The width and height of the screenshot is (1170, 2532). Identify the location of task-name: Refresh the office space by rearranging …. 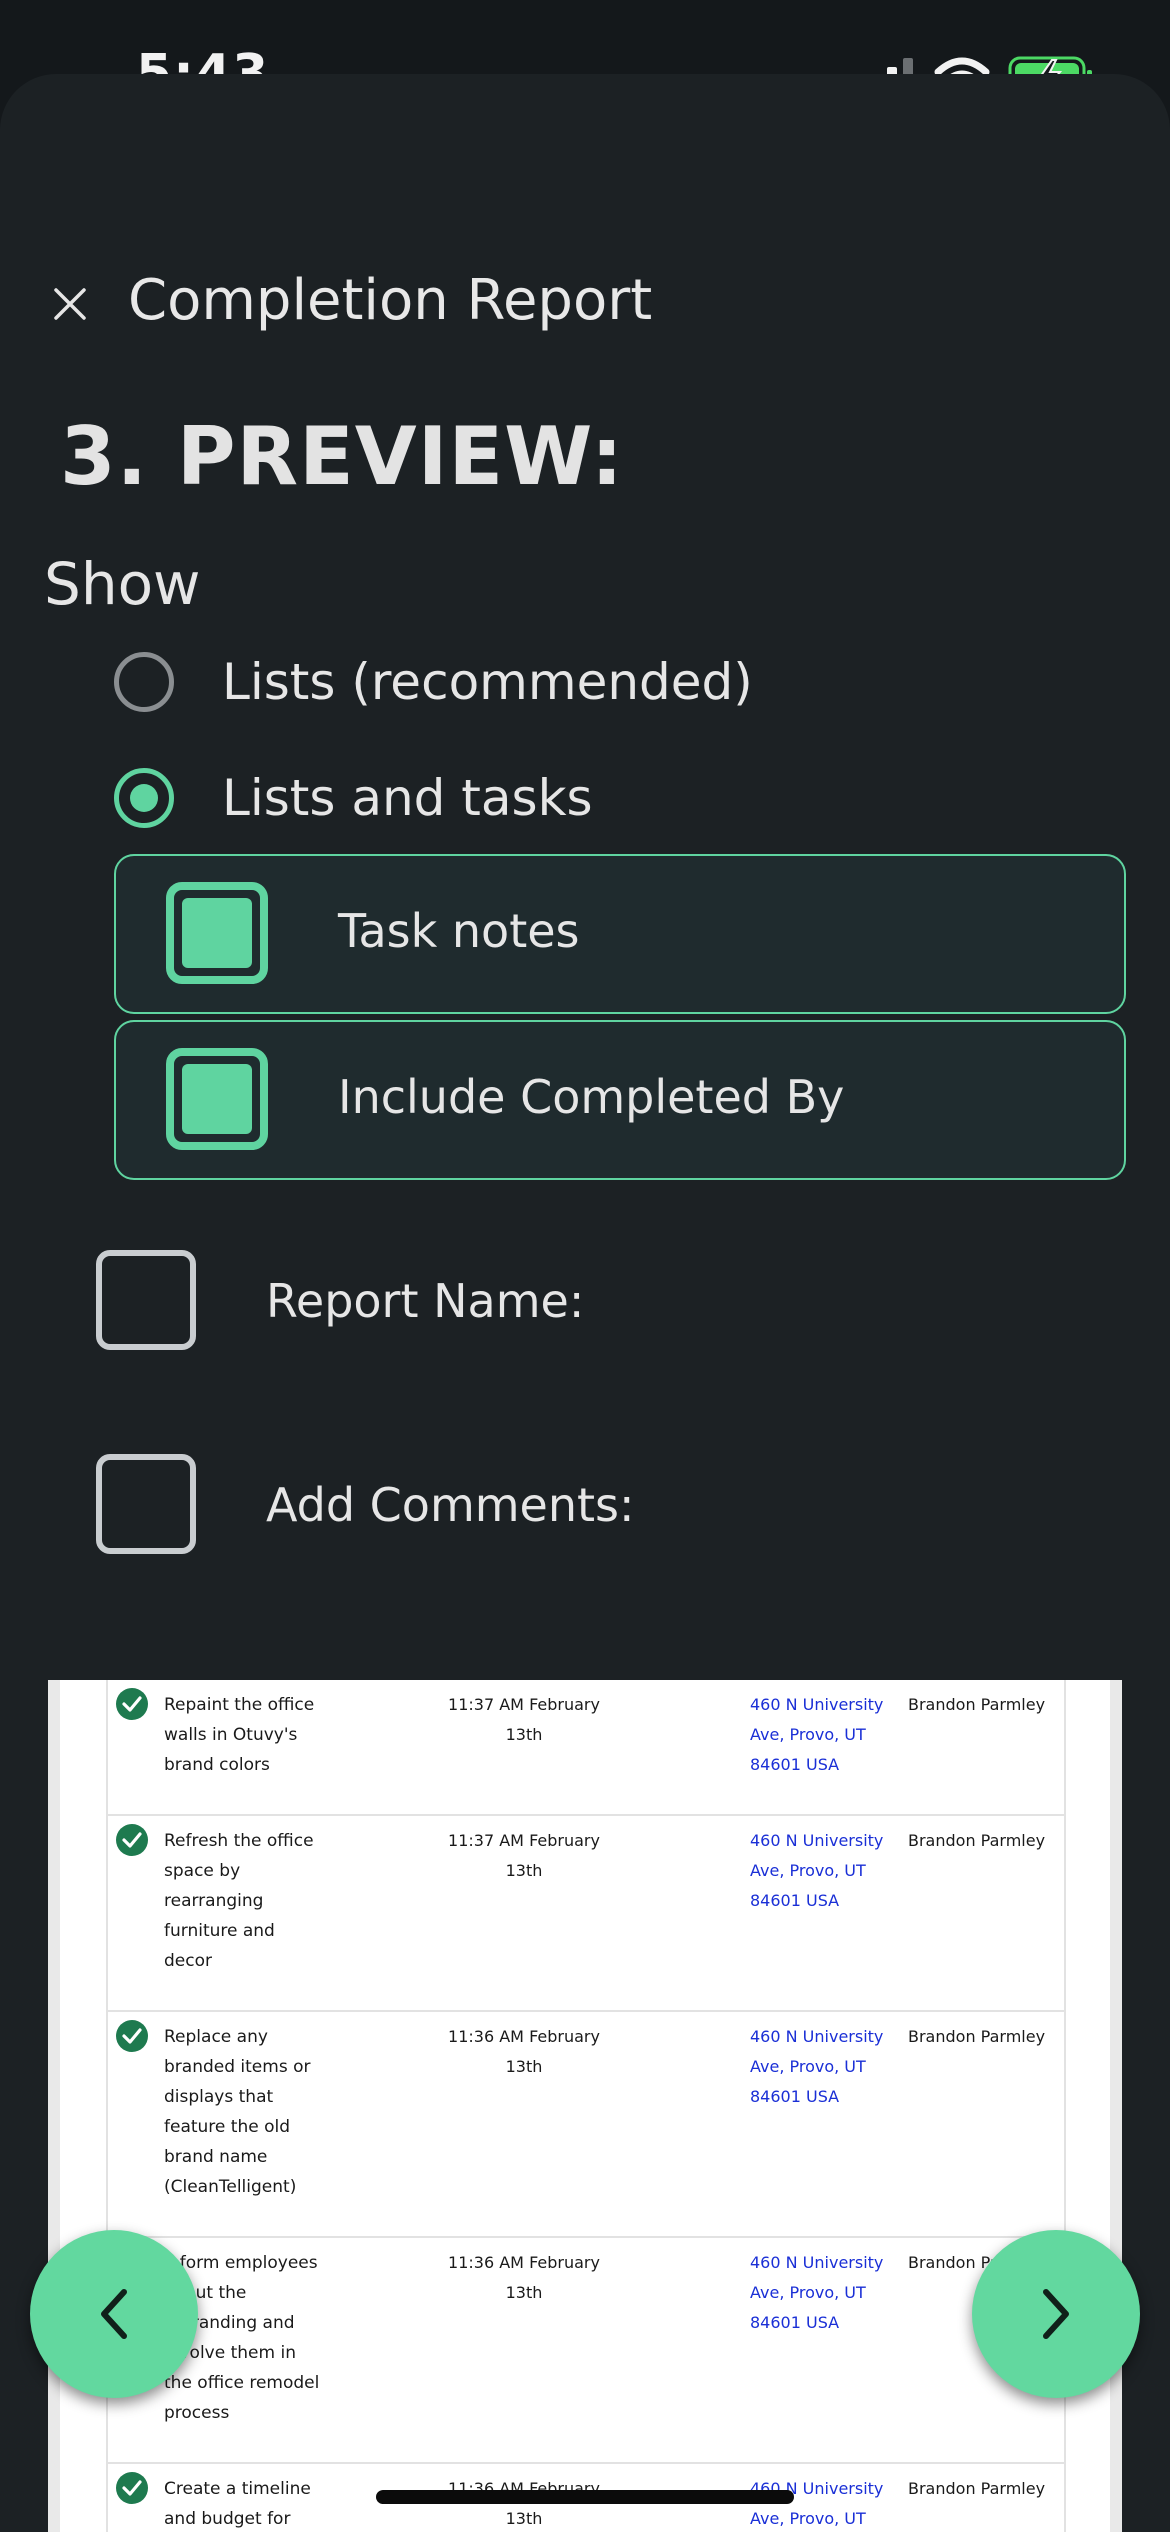
(239, 1901).